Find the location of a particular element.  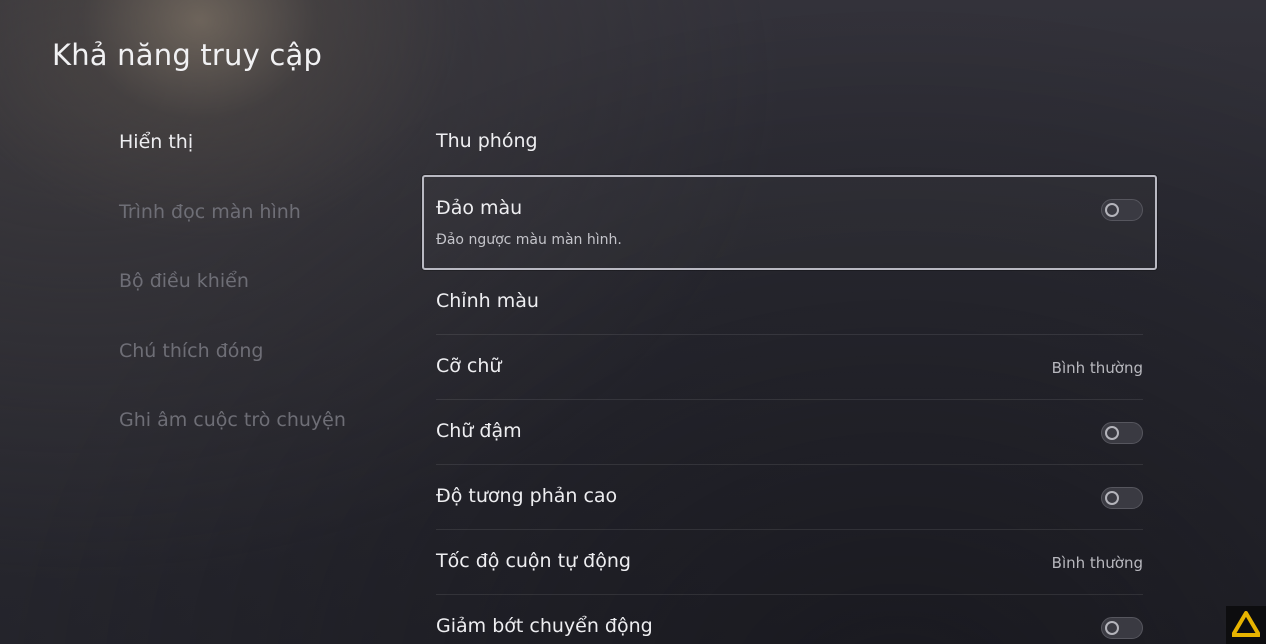

triangle-logo-icon is located at coordinates (1246, 624).